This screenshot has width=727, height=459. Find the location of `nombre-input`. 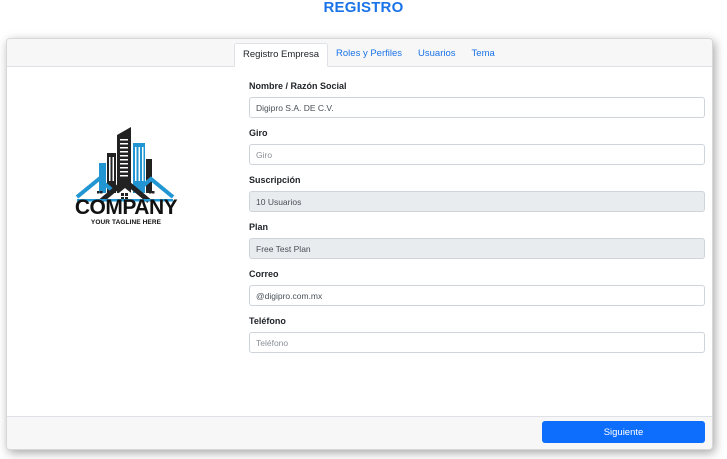

nombre-input is located at coordinates (477, 107).